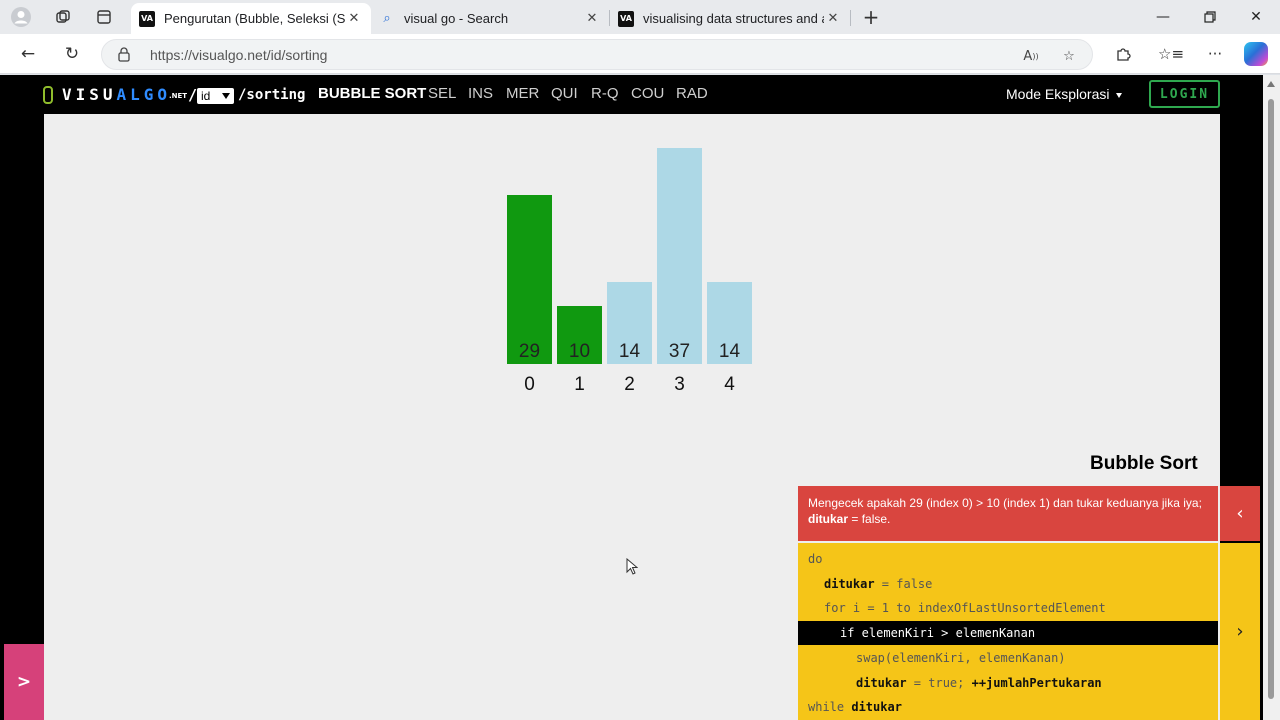  What do you see at coordinates (1144, 463) in the screenshot?
I see `algorithm-title: Bubble Sort` at bounding box center [1144, 463].